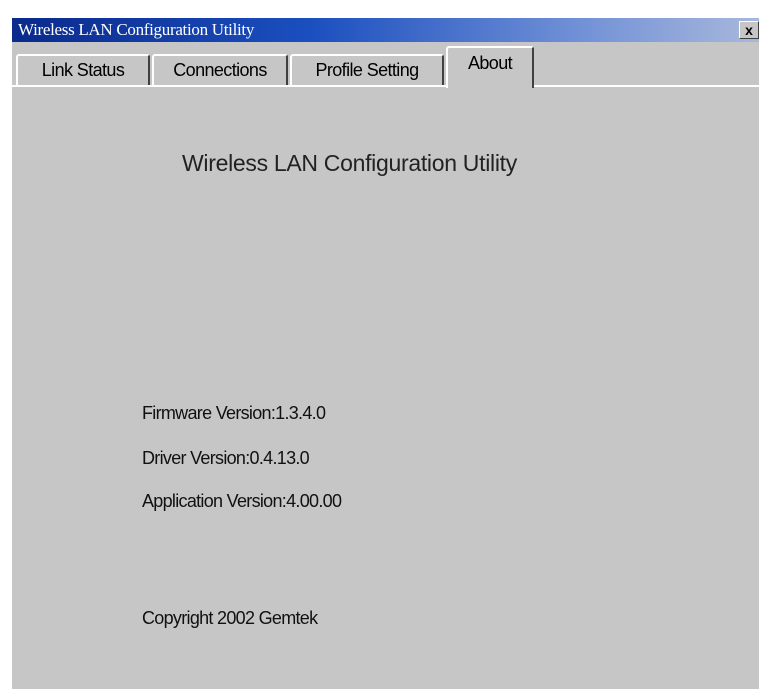 The height and width of the screenshot is (689, 759). I want to click on copyright-text: Copyright 2002 Gemtek, so click(230, 618).